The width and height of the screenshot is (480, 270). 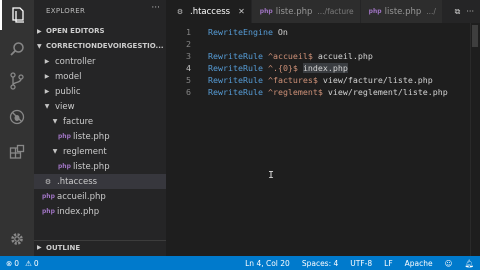 I want to click on open-editors-section: ▶ OPEN EDITORS, so click(x=100, y=31).